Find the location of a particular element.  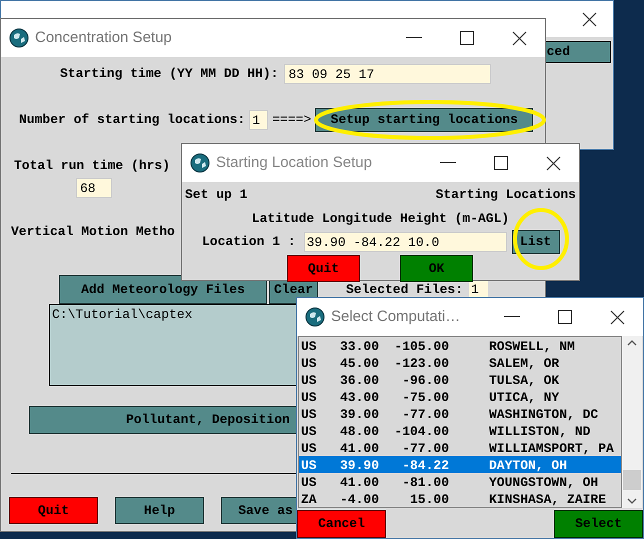

input-field: 1 is located at coordinates (258, 120).